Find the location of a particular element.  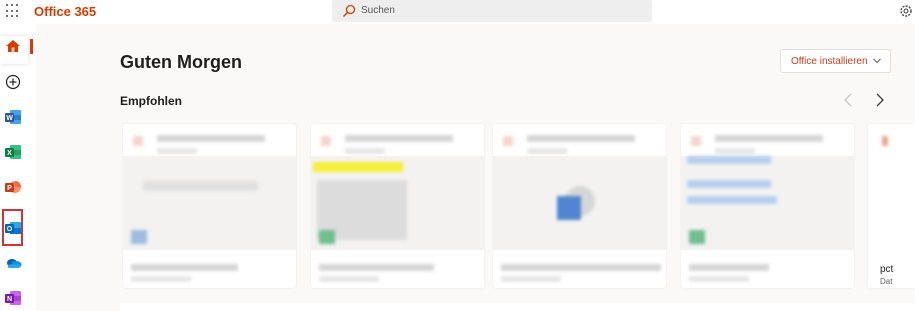

app-launcher-rail: W X P O N is located at coordinates (18, 167).